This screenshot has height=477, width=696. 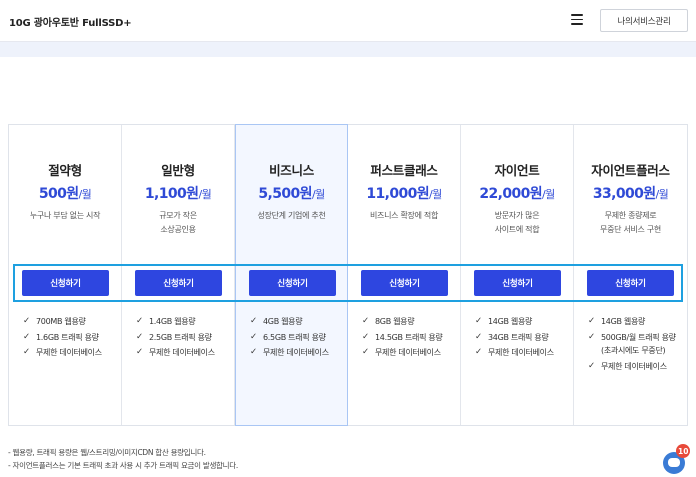 I want to click on feature-item: ✓ 4GB 웹용량, so click(x=295, y=322).